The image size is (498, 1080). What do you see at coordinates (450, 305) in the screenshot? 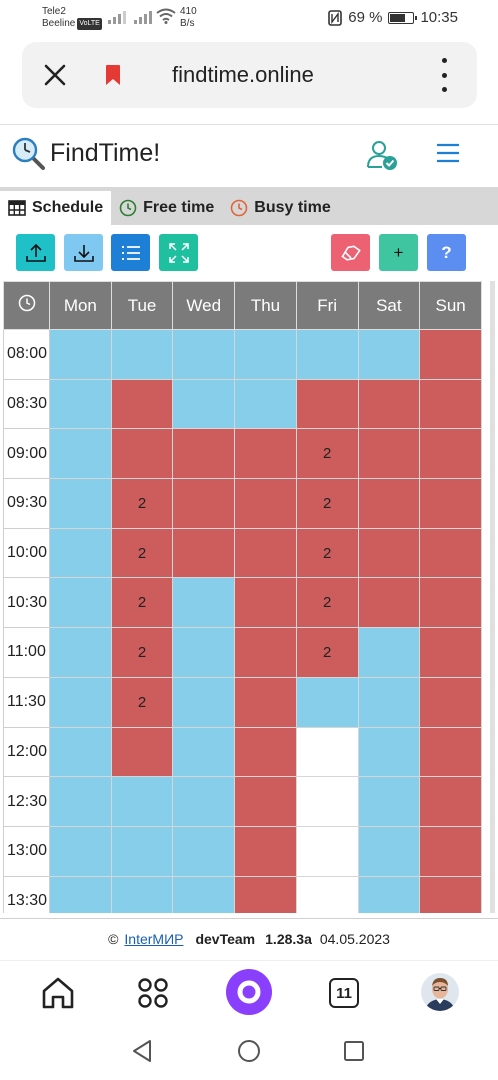
I see `day-header-sun: Sun` at bounding box center [450, 305].